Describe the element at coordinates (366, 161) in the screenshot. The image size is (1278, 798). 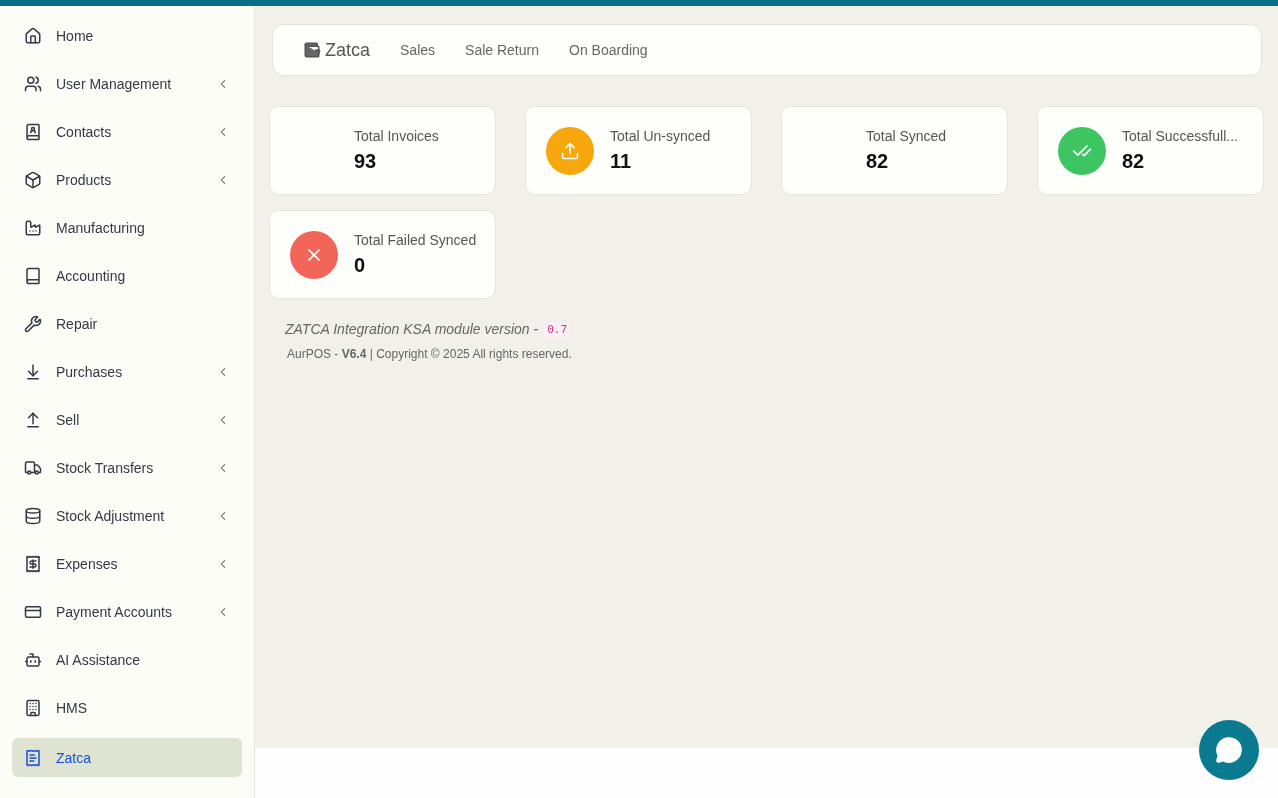
I see `stat-value: 93` at that location.